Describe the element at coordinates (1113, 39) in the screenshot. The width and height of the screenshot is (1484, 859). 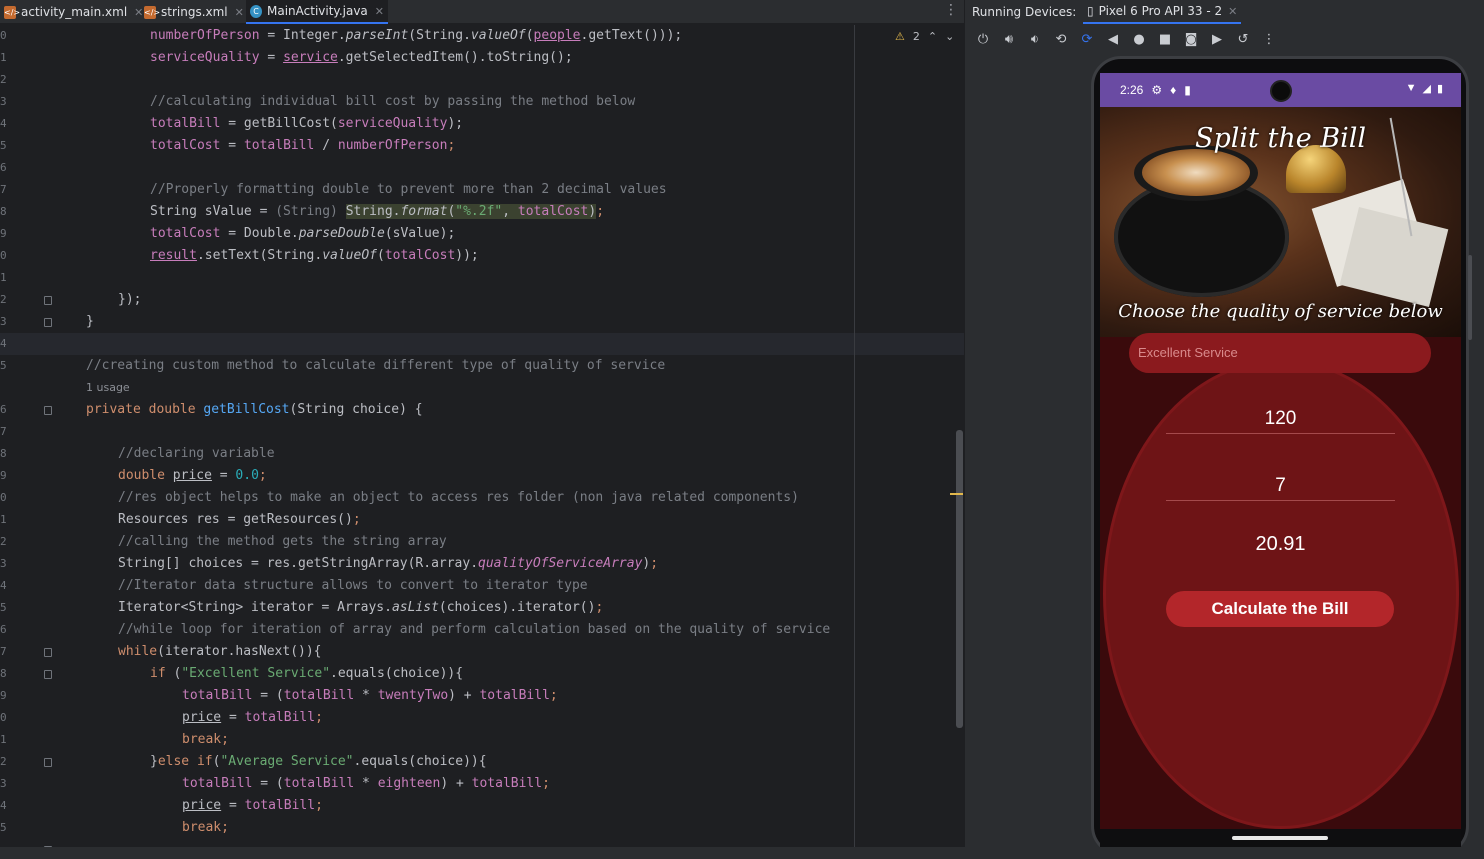
I see `back-icon: ◀` at that location.